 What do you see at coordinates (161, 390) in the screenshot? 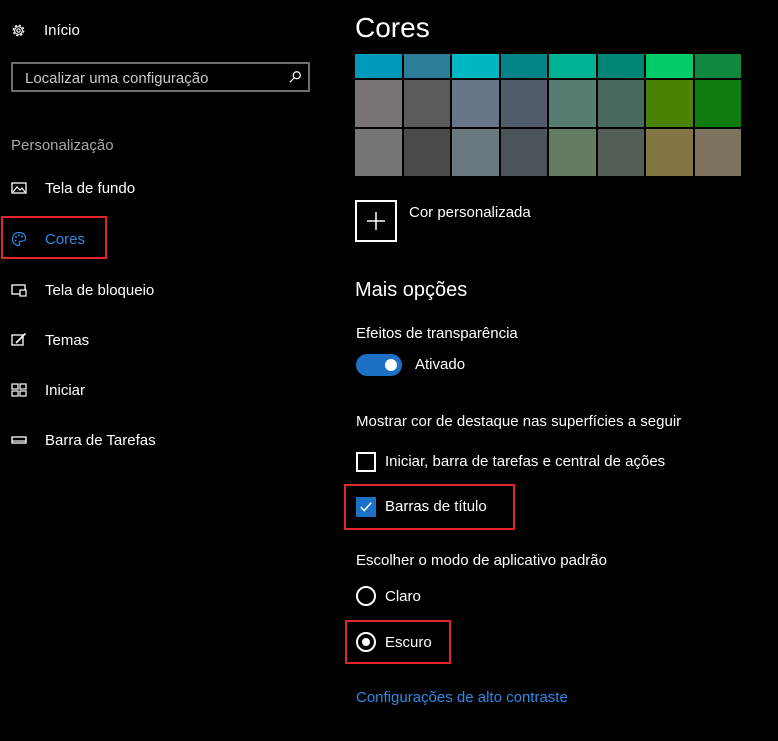
I see `sidebar-item-iniciar: Iniciar` at bounding box center [161, 390].